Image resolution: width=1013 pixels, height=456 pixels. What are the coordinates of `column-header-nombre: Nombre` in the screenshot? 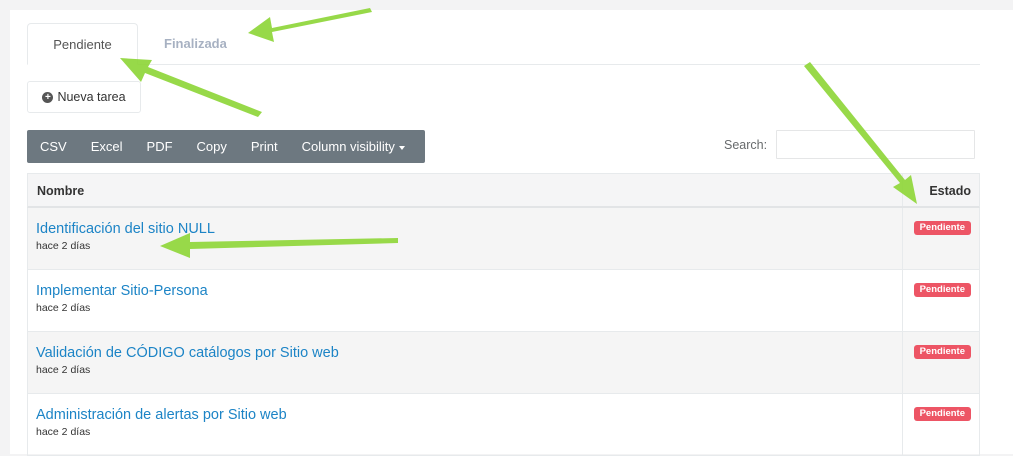 It's located at (60, 191).